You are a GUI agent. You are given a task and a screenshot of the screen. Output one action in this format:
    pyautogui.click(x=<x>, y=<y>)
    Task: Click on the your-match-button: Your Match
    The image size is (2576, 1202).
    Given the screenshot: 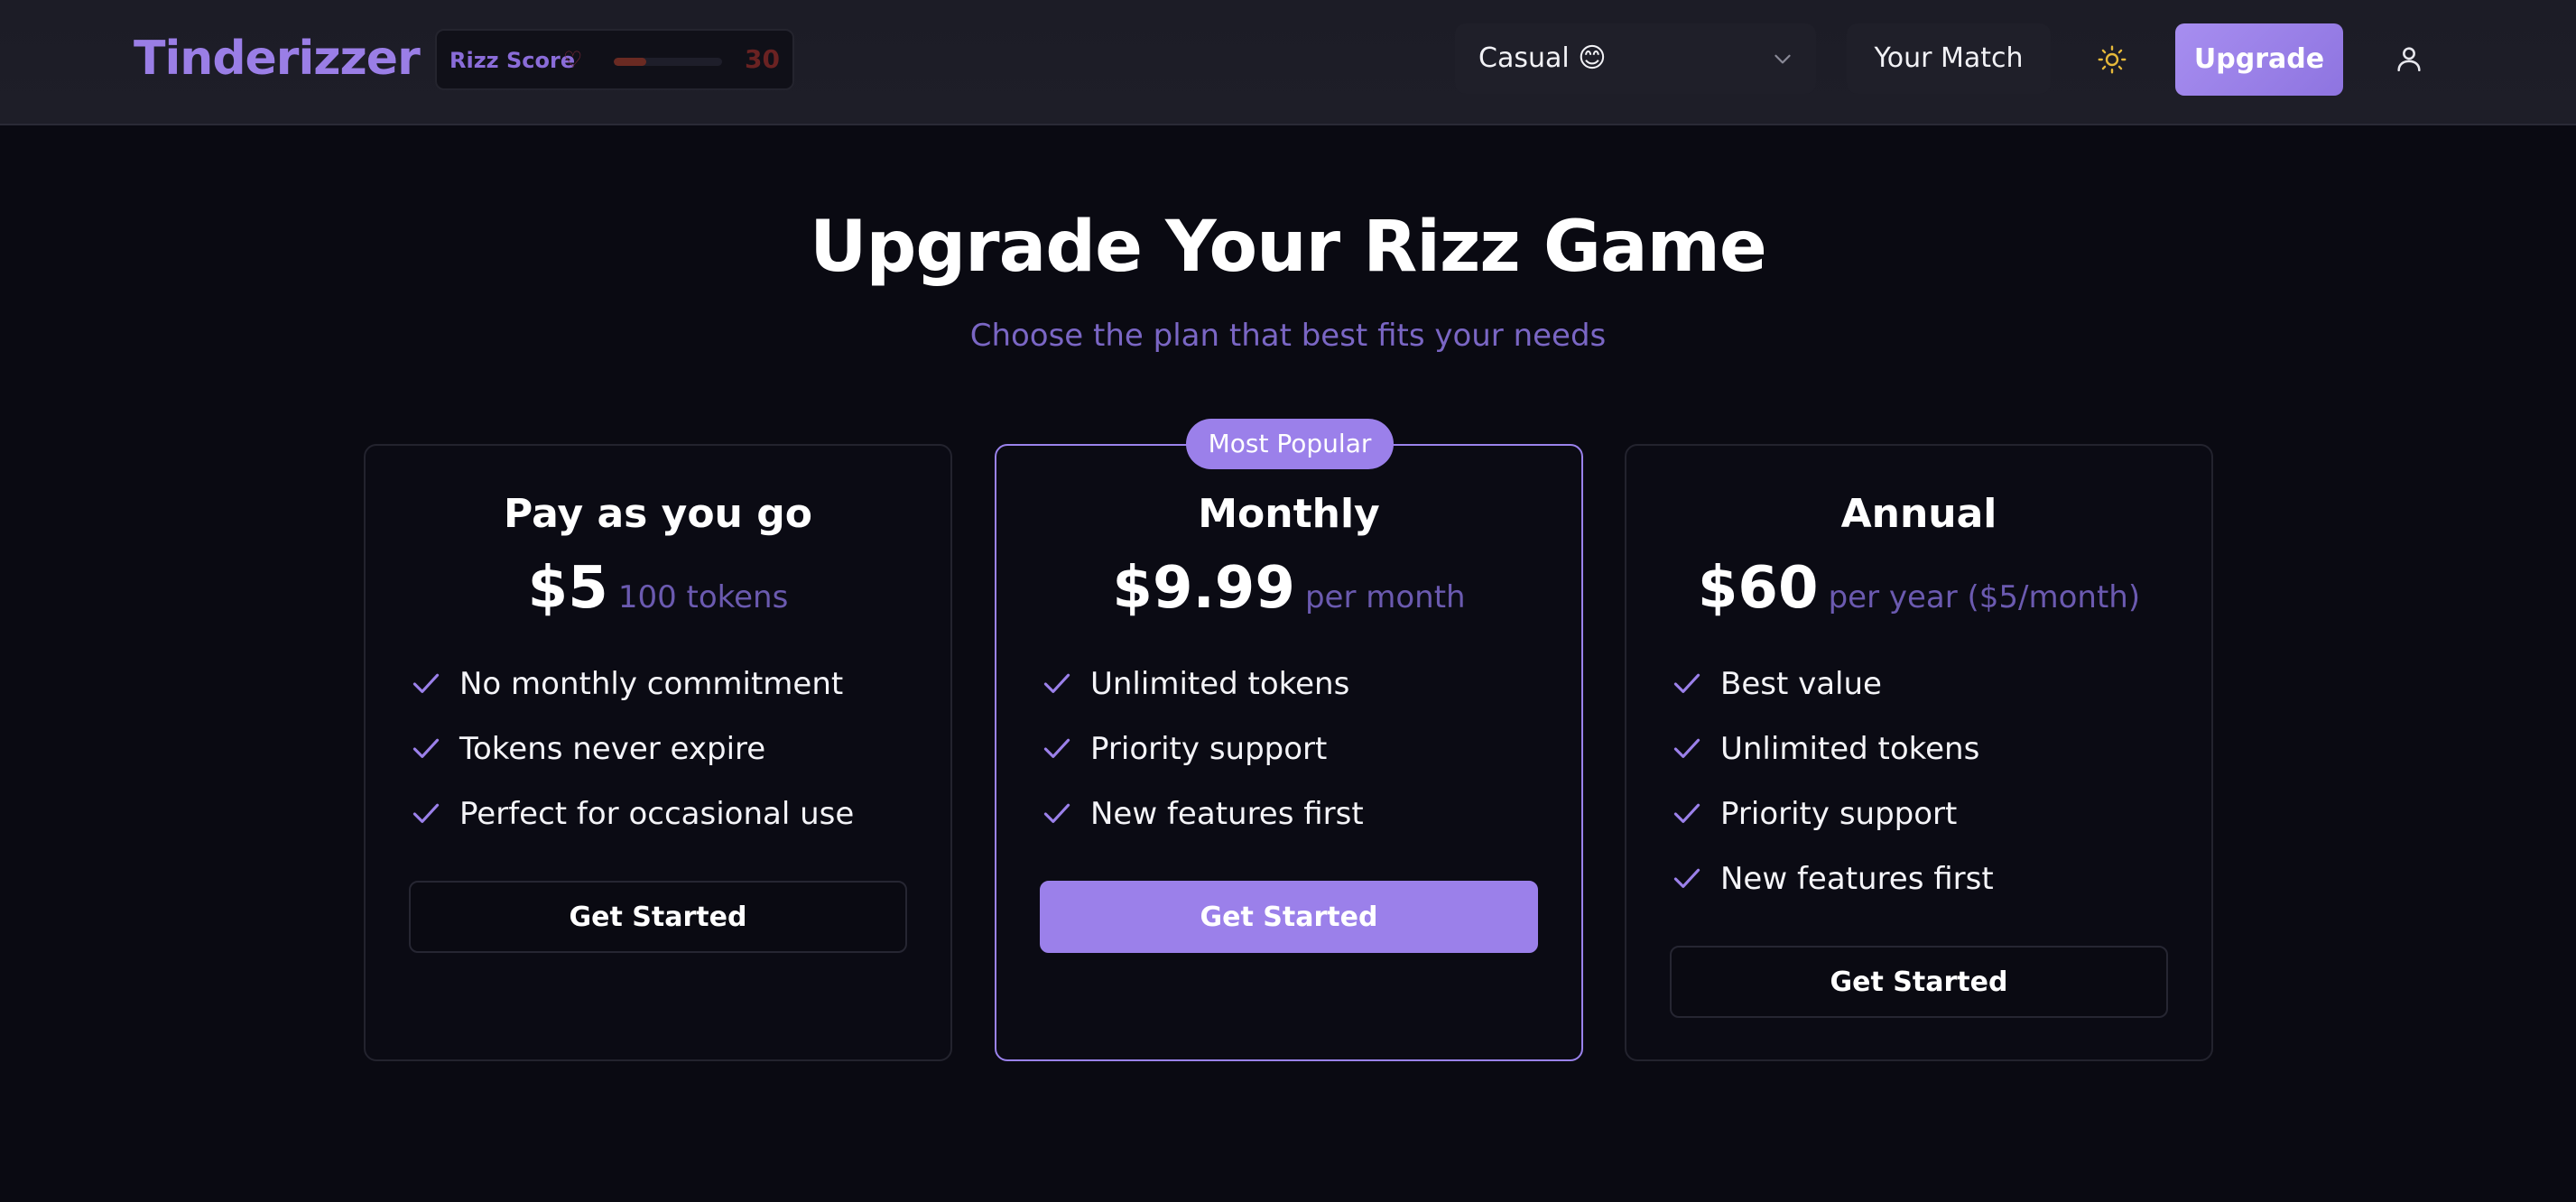 What is the action you would take?
    pyautogui.click(x=1949, y=58)
    